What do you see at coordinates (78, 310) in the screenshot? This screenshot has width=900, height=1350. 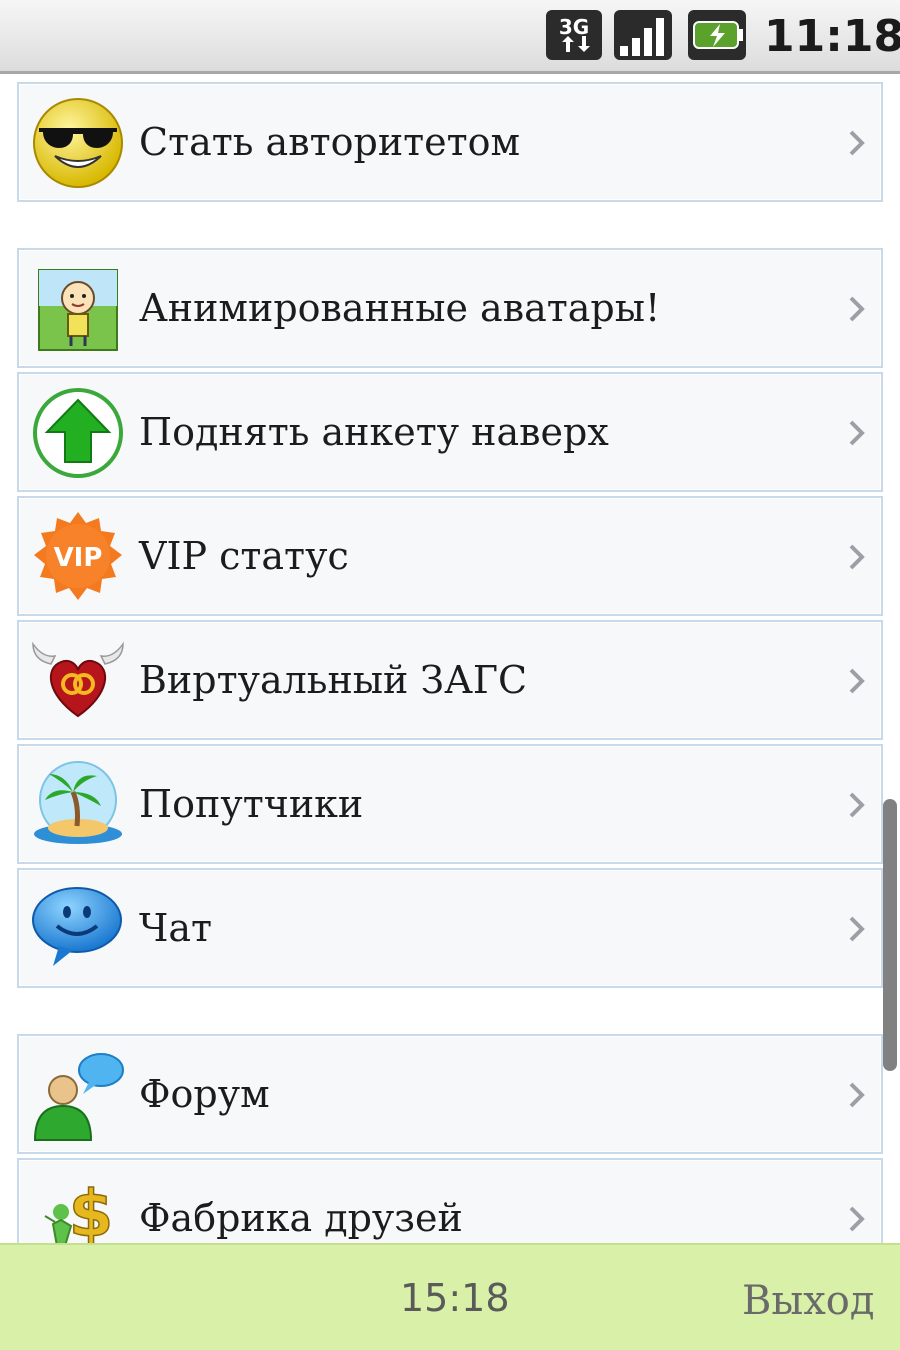 I see `animated-avatar-icon` at bounding box center [78, 310].